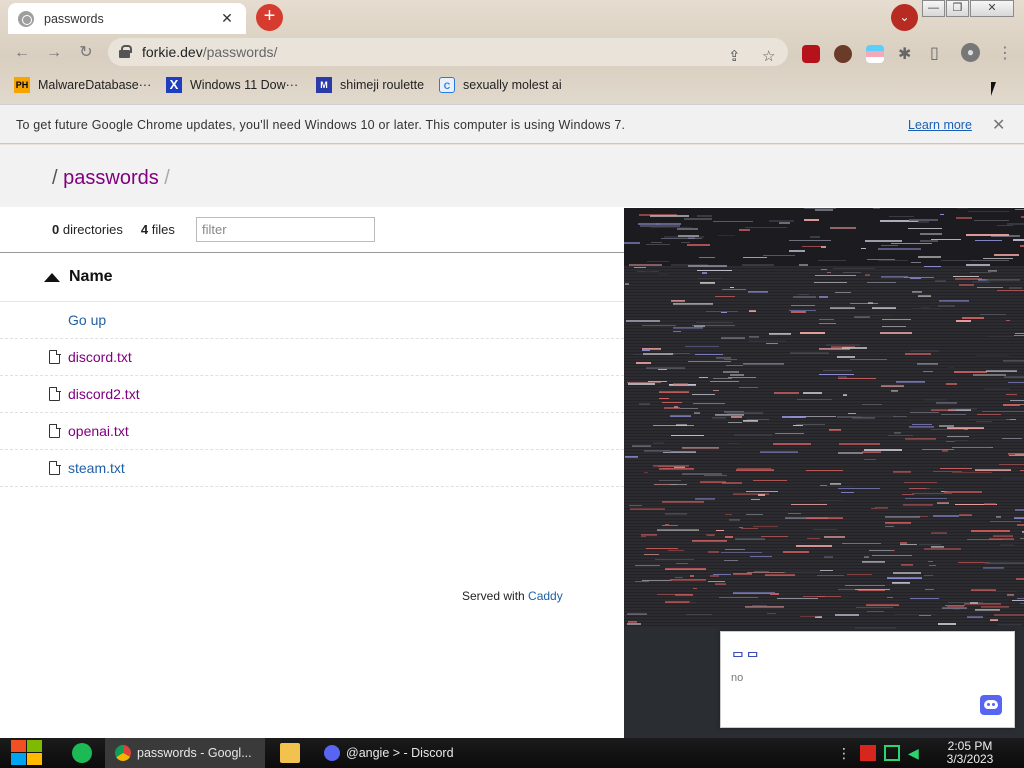  Describe the element at coordinates (87, 320) in the screenshot. I see `go-up-link: Go up` at that location.